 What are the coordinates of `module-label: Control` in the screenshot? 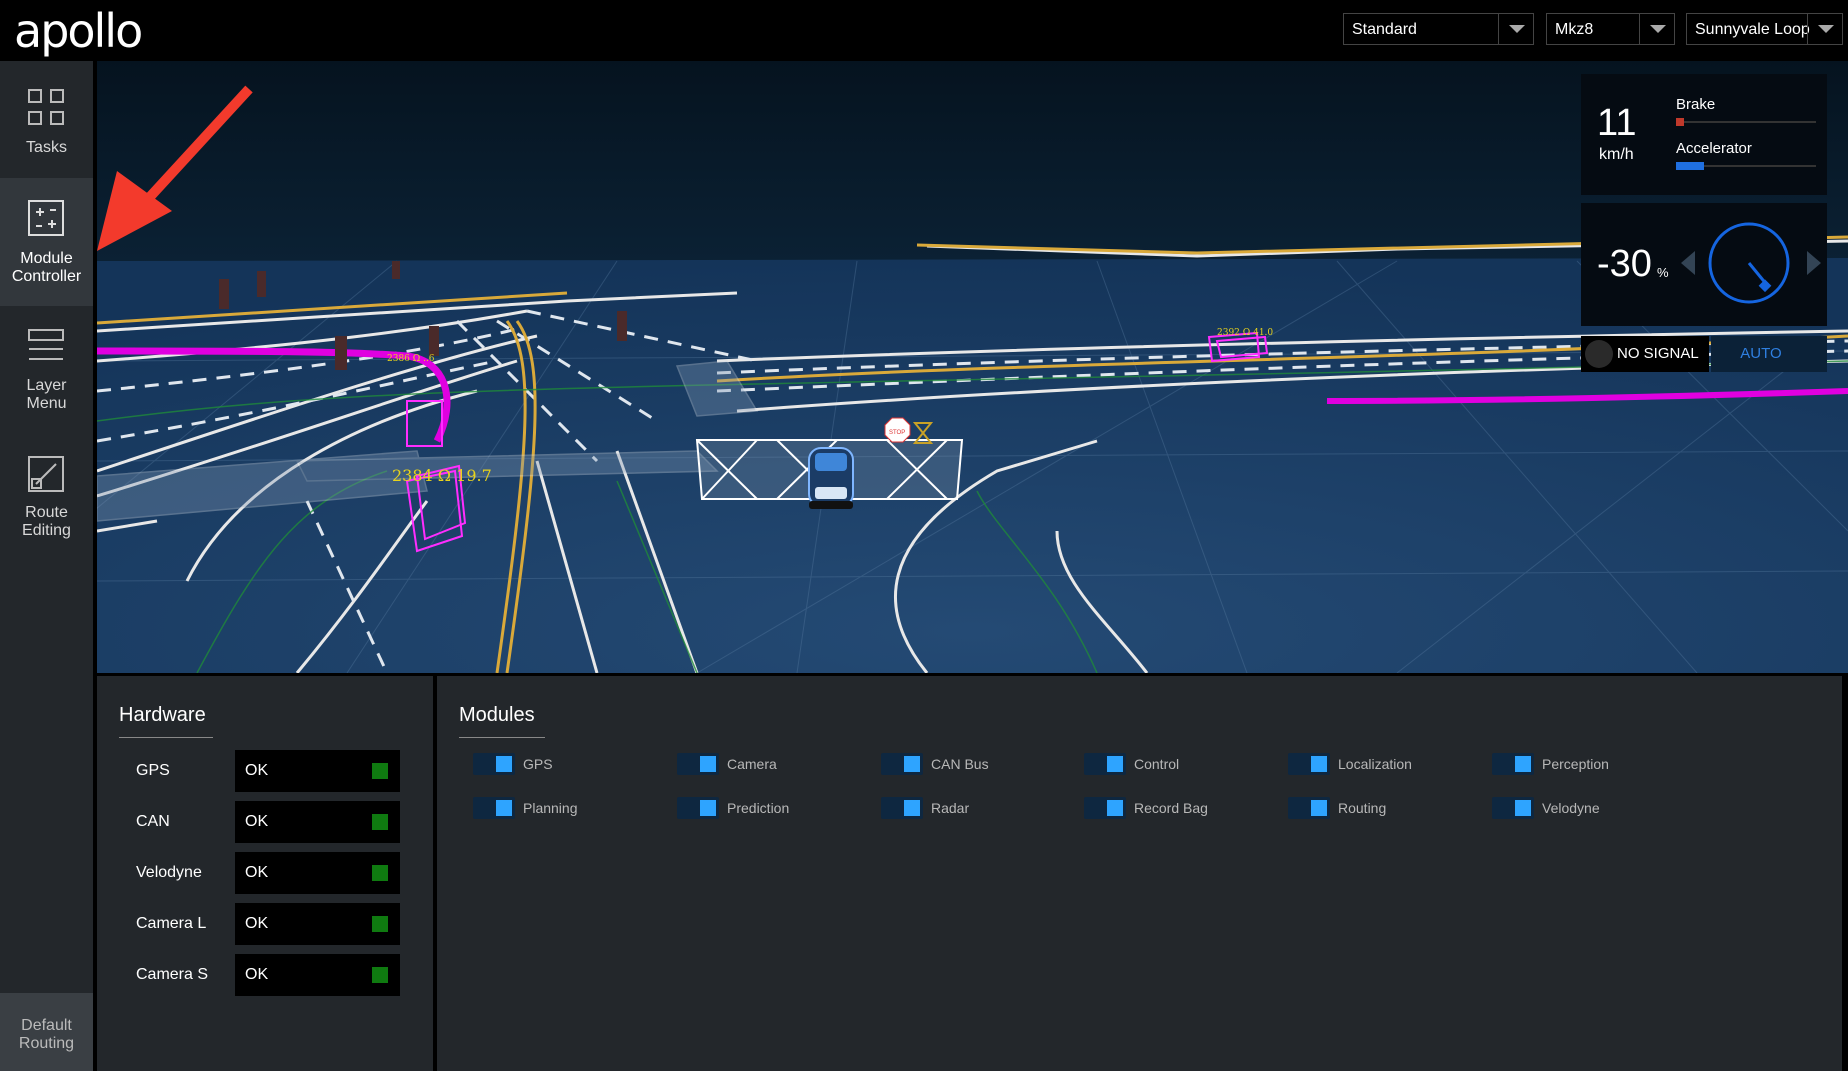 It's located at (1157, 764).